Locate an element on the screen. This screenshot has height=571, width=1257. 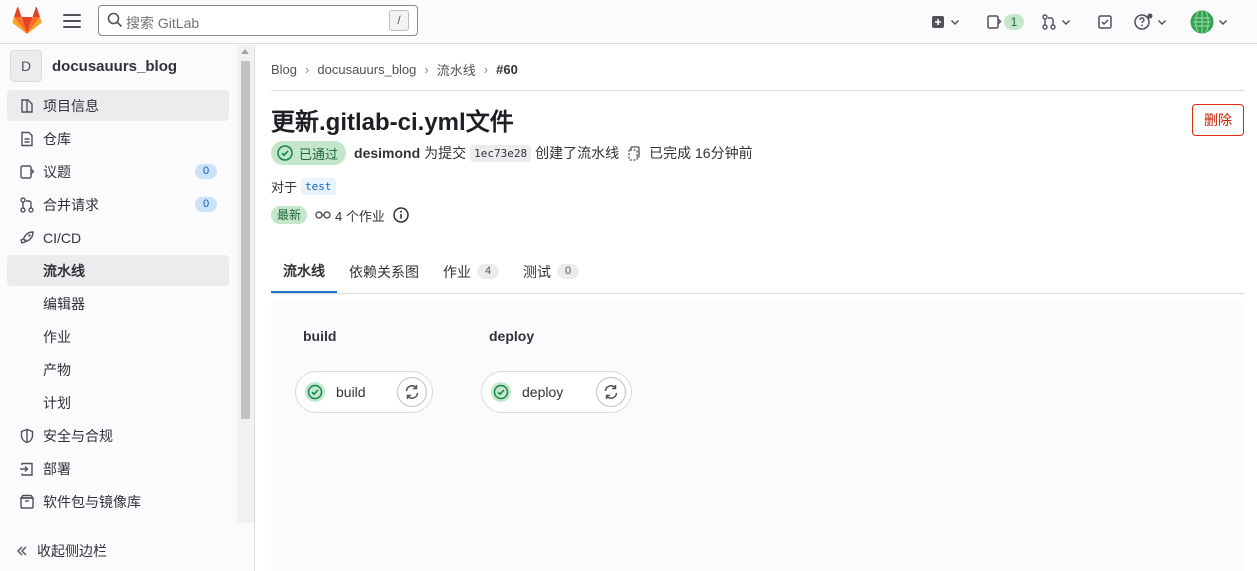
retry-icon is located at coordinates (412, 392).